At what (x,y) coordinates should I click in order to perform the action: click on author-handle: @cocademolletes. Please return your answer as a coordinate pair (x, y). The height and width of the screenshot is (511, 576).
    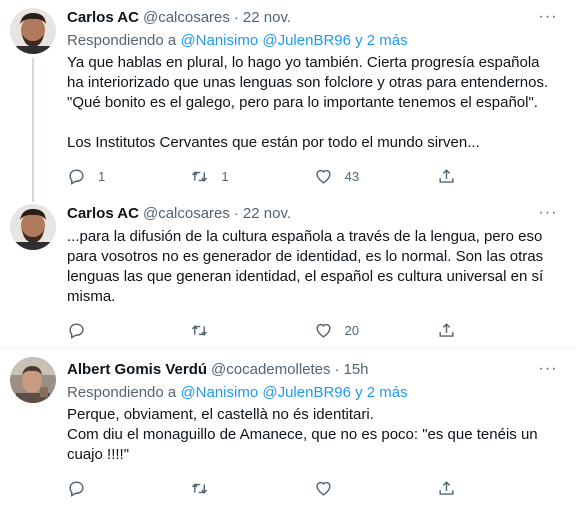
    Looking at the image, I should click on (270, 369).